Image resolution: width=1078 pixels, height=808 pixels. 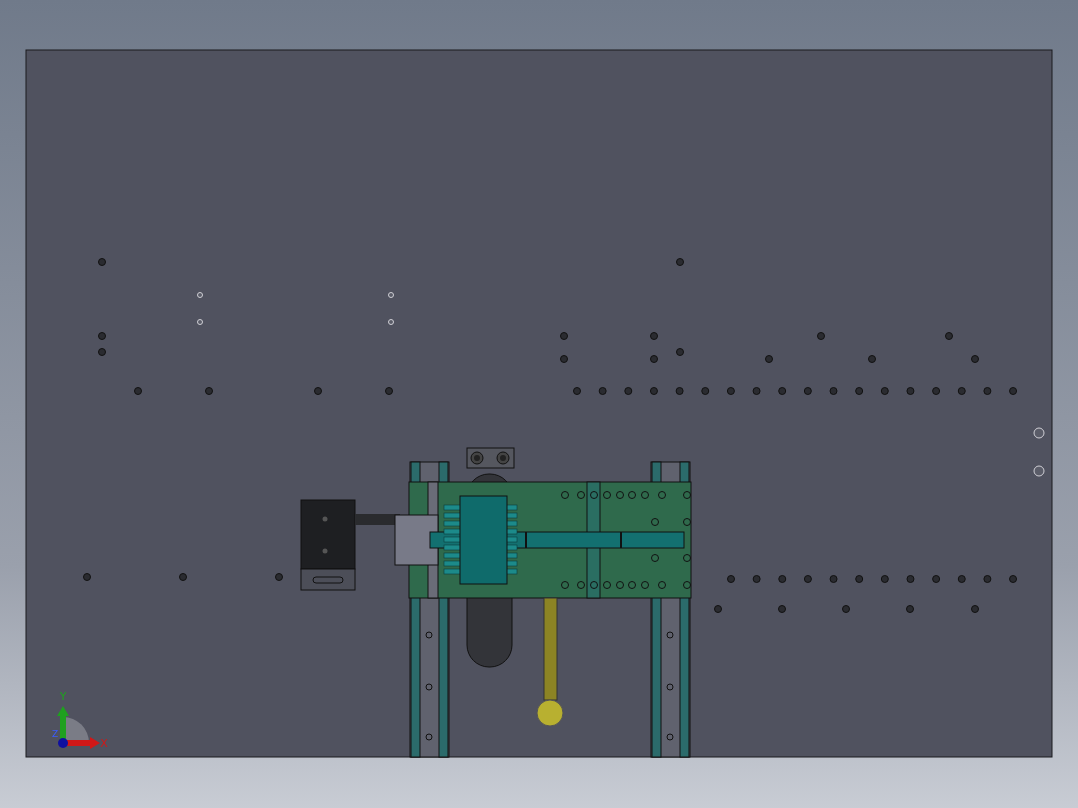 What do you see at coordinates (55, 734) in the screenshot?
I see `axis-label: Z` at bounding box center [55, 734].